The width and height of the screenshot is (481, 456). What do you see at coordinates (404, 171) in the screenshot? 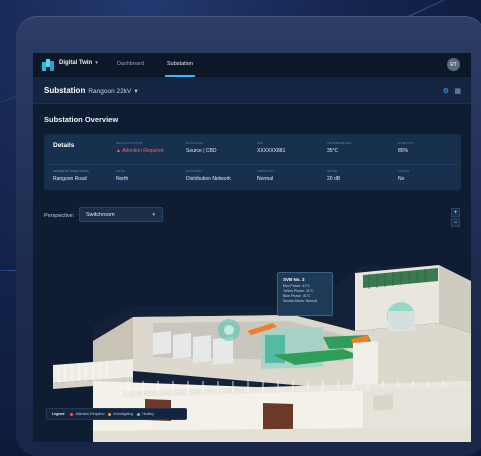
I see `flood-label: FLOOD` at bounding box center [404, 171].